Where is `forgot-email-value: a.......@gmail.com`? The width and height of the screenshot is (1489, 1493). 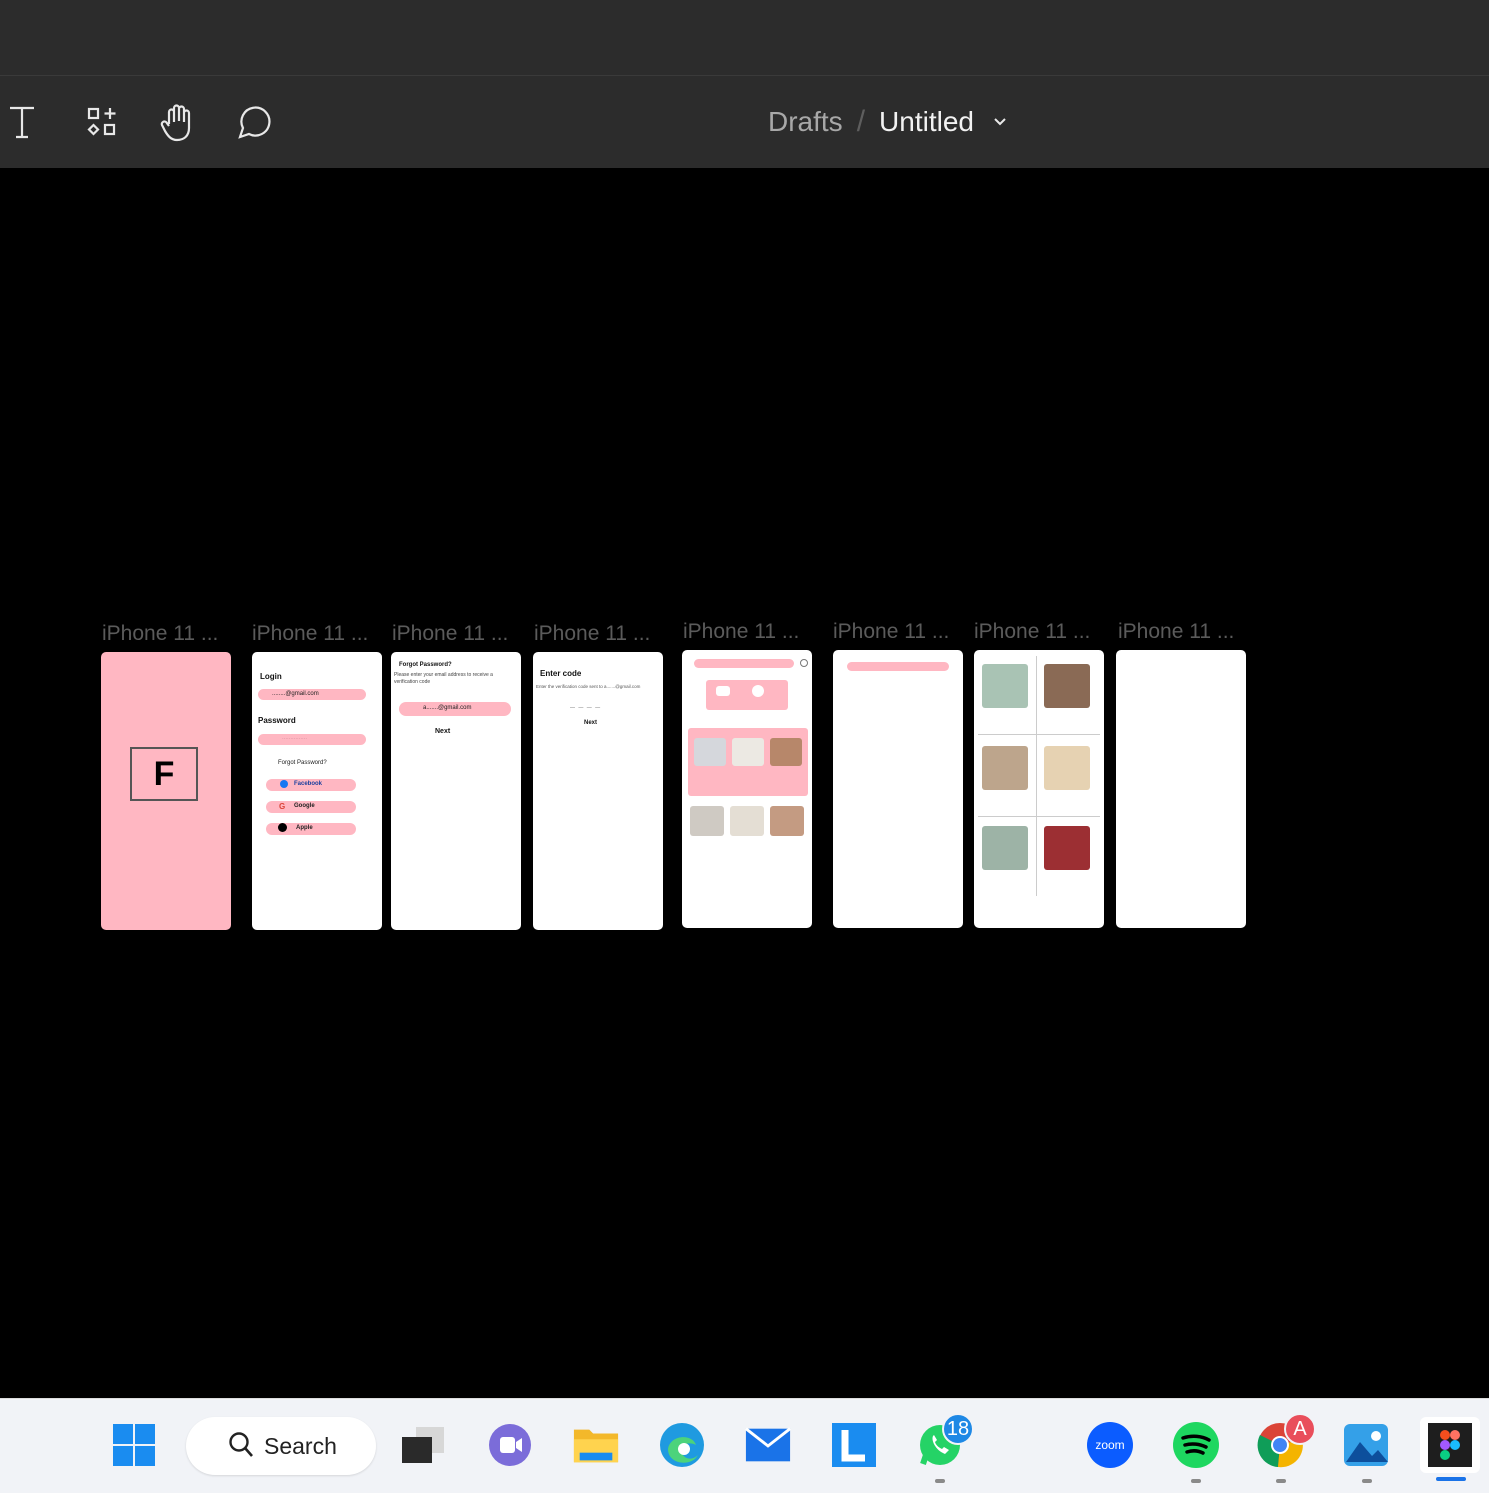
forgot-email-value: a.......@gmail.com is located at coordinates (447, 708).